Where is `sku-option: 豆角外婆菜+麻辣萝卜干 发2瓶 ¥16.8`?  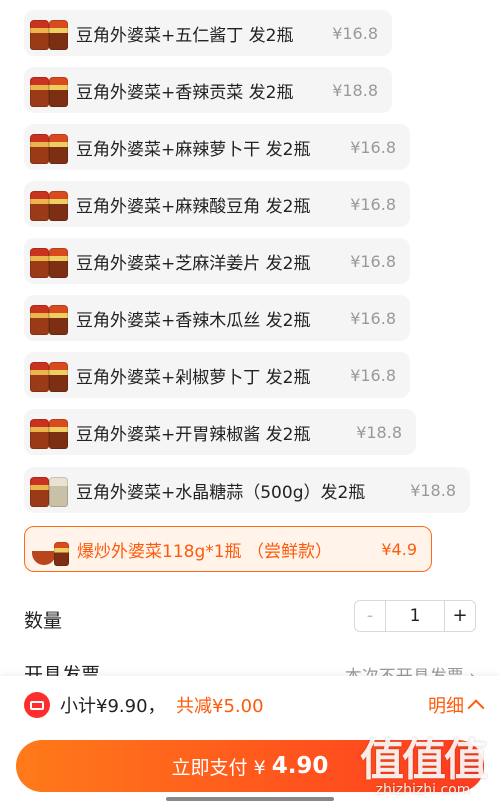
sku-option: 豆角外婆菜+麻辣萝卜干 发2瓶 ¥16.8 is located at coordinates (217, 147).